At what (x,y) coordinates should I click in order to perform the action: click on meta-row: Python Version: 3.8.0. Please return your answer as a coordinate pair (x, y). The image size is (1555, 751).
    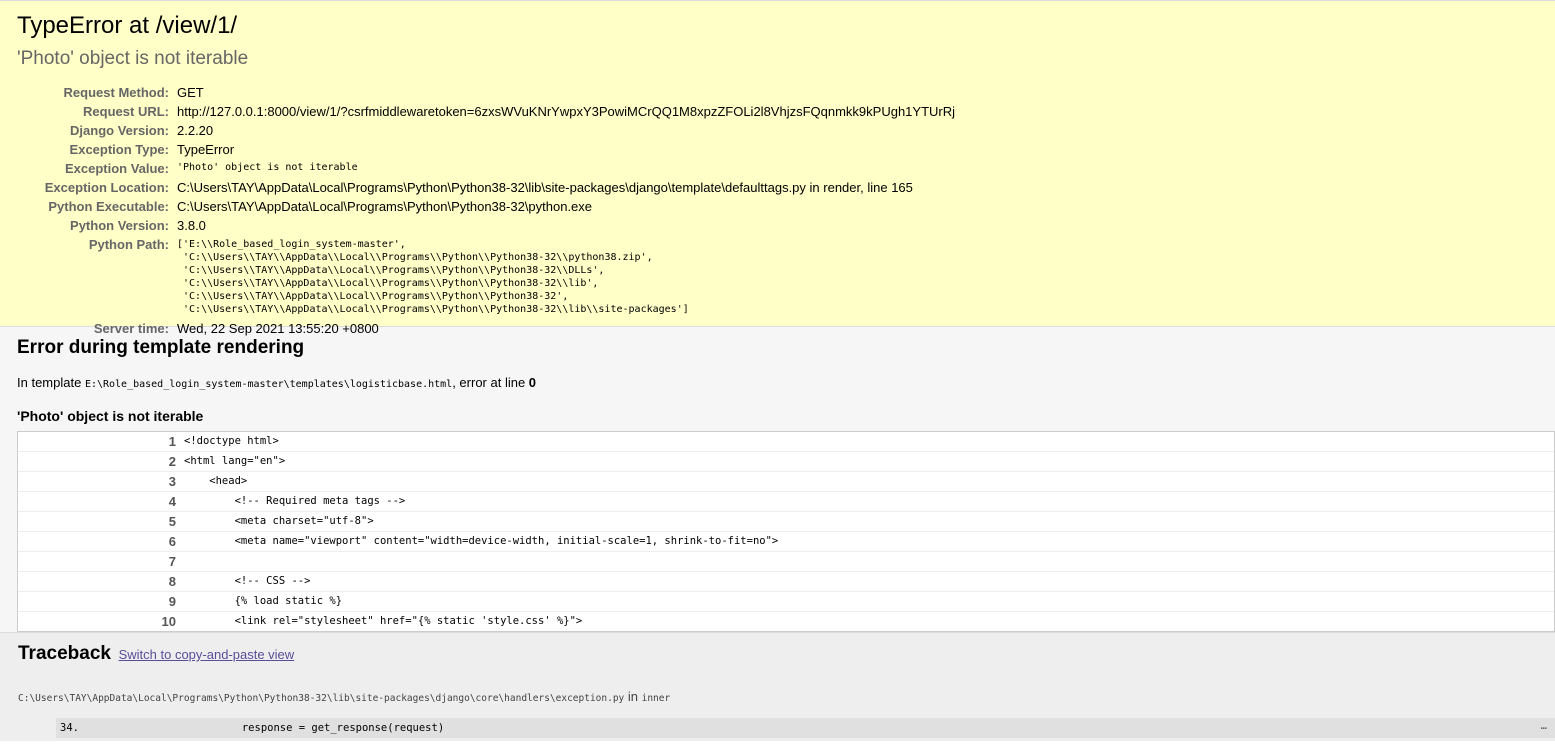
    Looking at the image, I should click on (486, 225).